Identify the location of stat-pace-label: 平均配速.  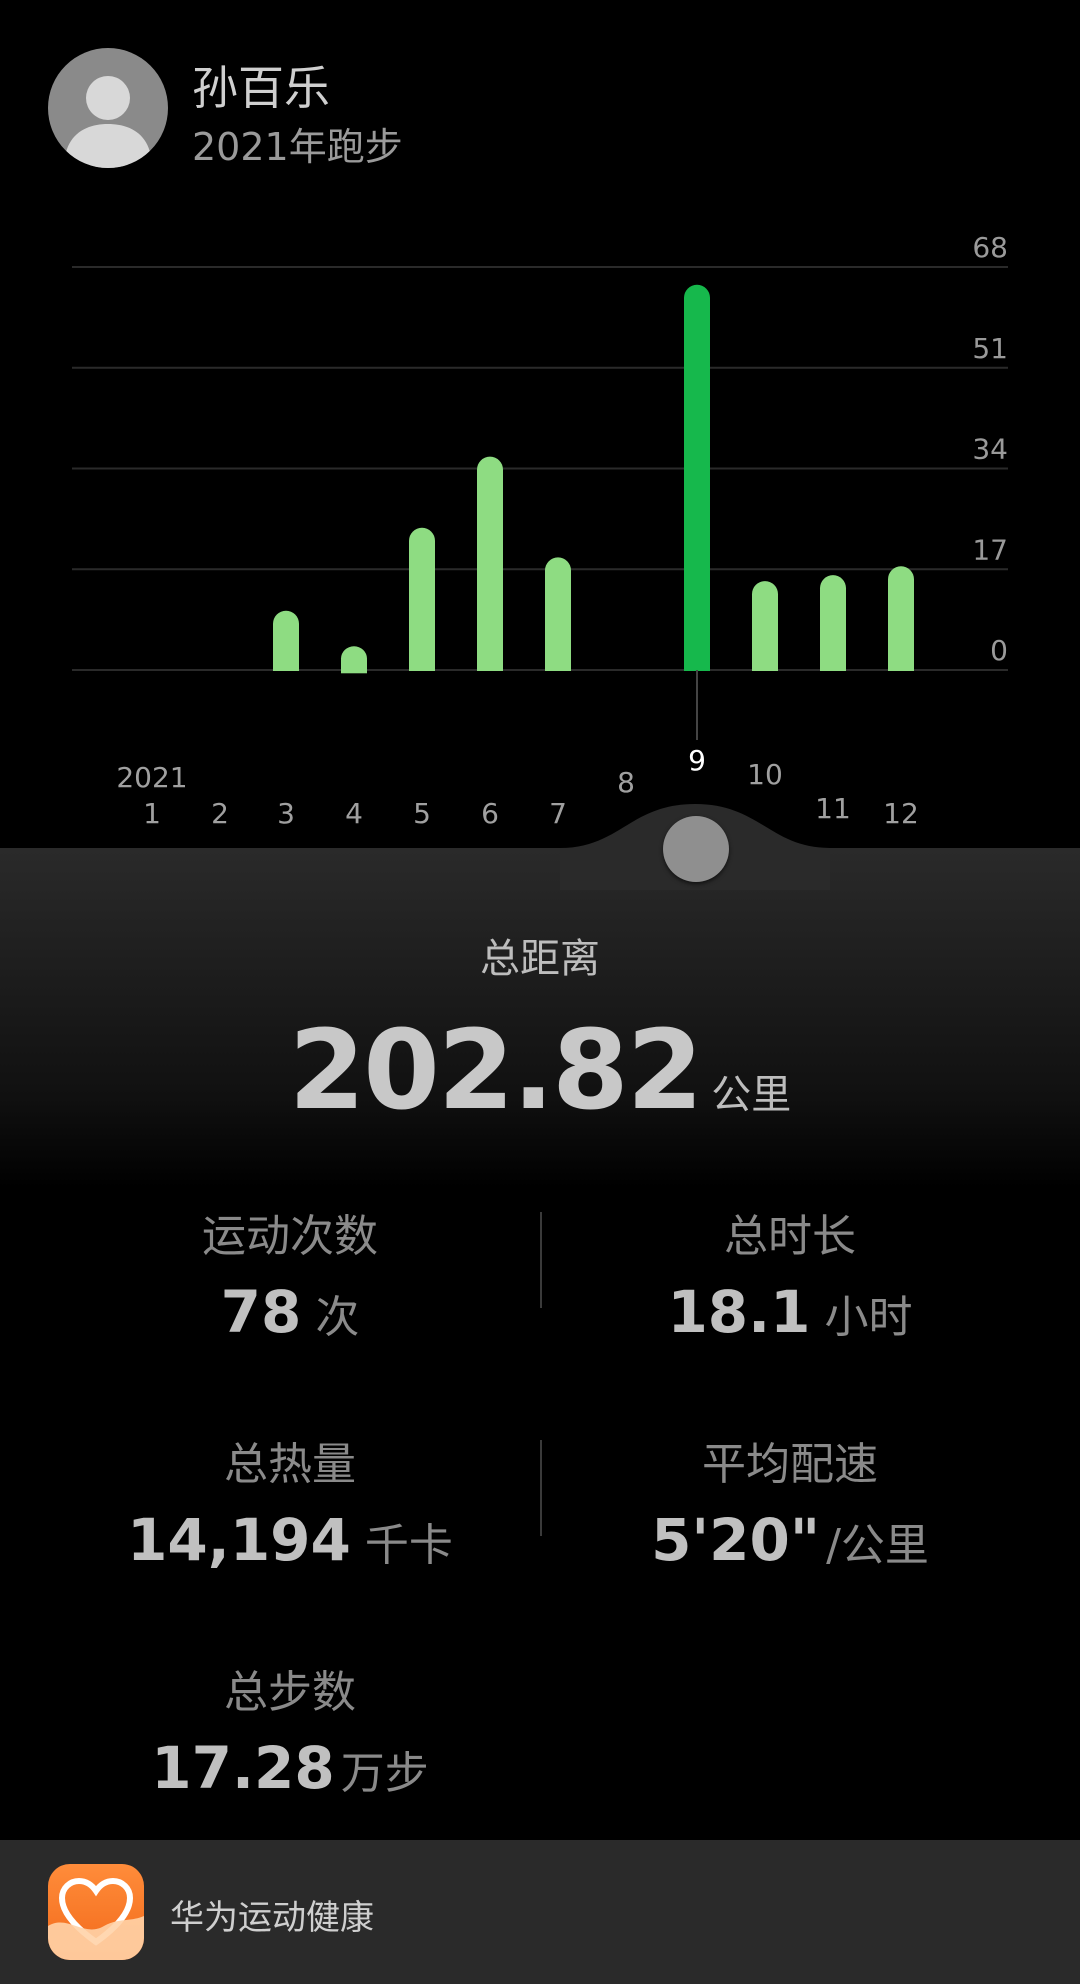
(790, 1464).